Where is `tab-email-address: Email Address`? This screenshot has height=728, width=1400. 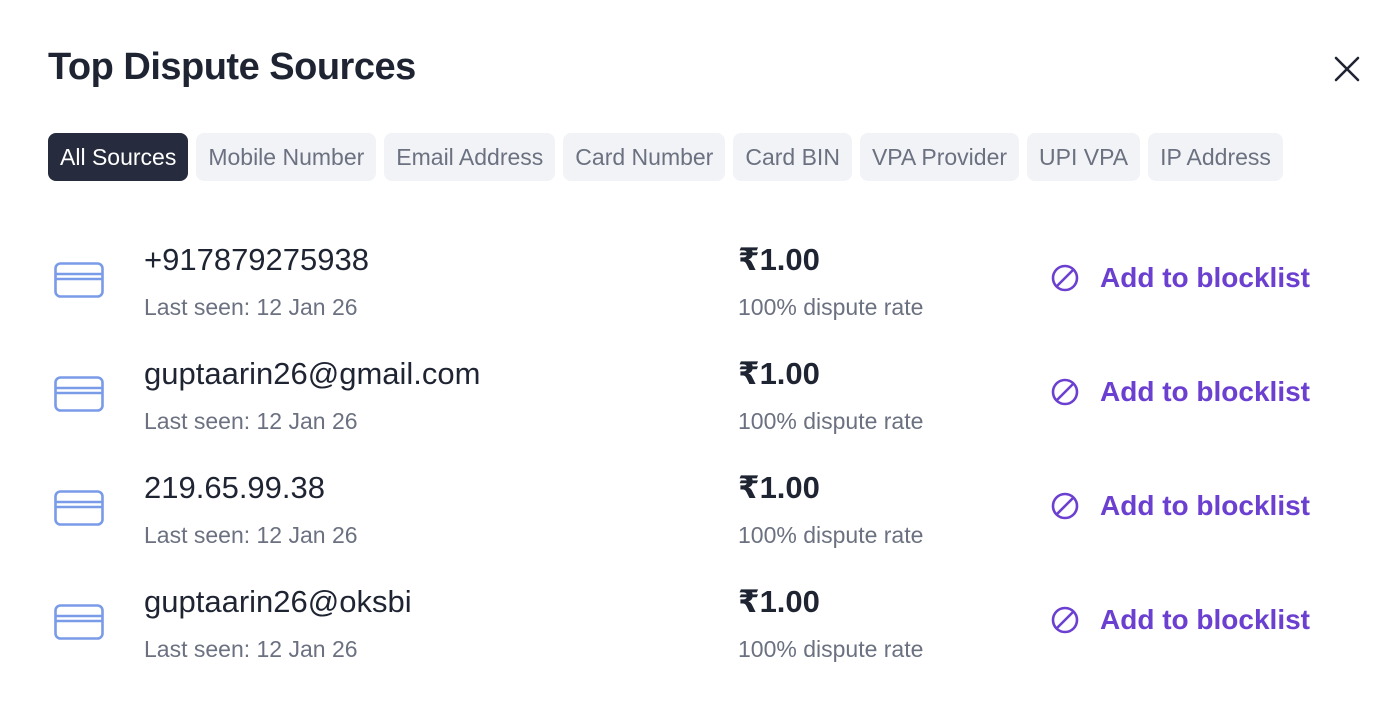 tab-email-address: Email Address is located at coordinates (470, 157).